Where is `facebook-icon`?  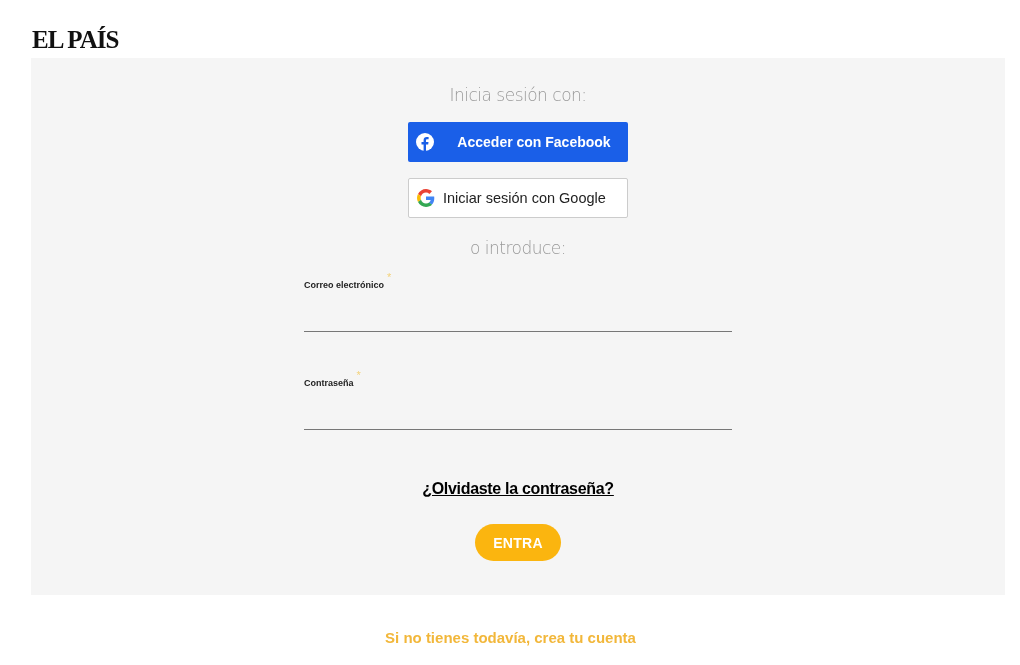
facebook-icon is located at coordinates (425, 142).